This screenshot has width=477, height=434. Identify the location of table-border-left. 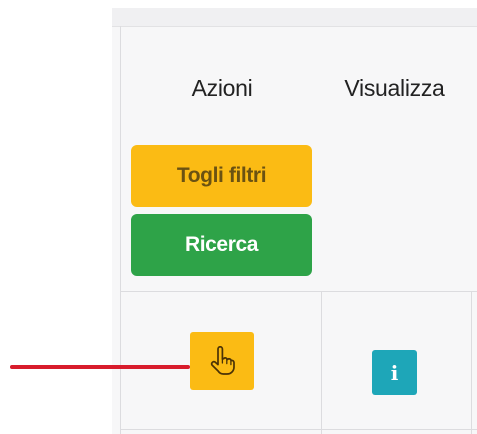
(120, 230).